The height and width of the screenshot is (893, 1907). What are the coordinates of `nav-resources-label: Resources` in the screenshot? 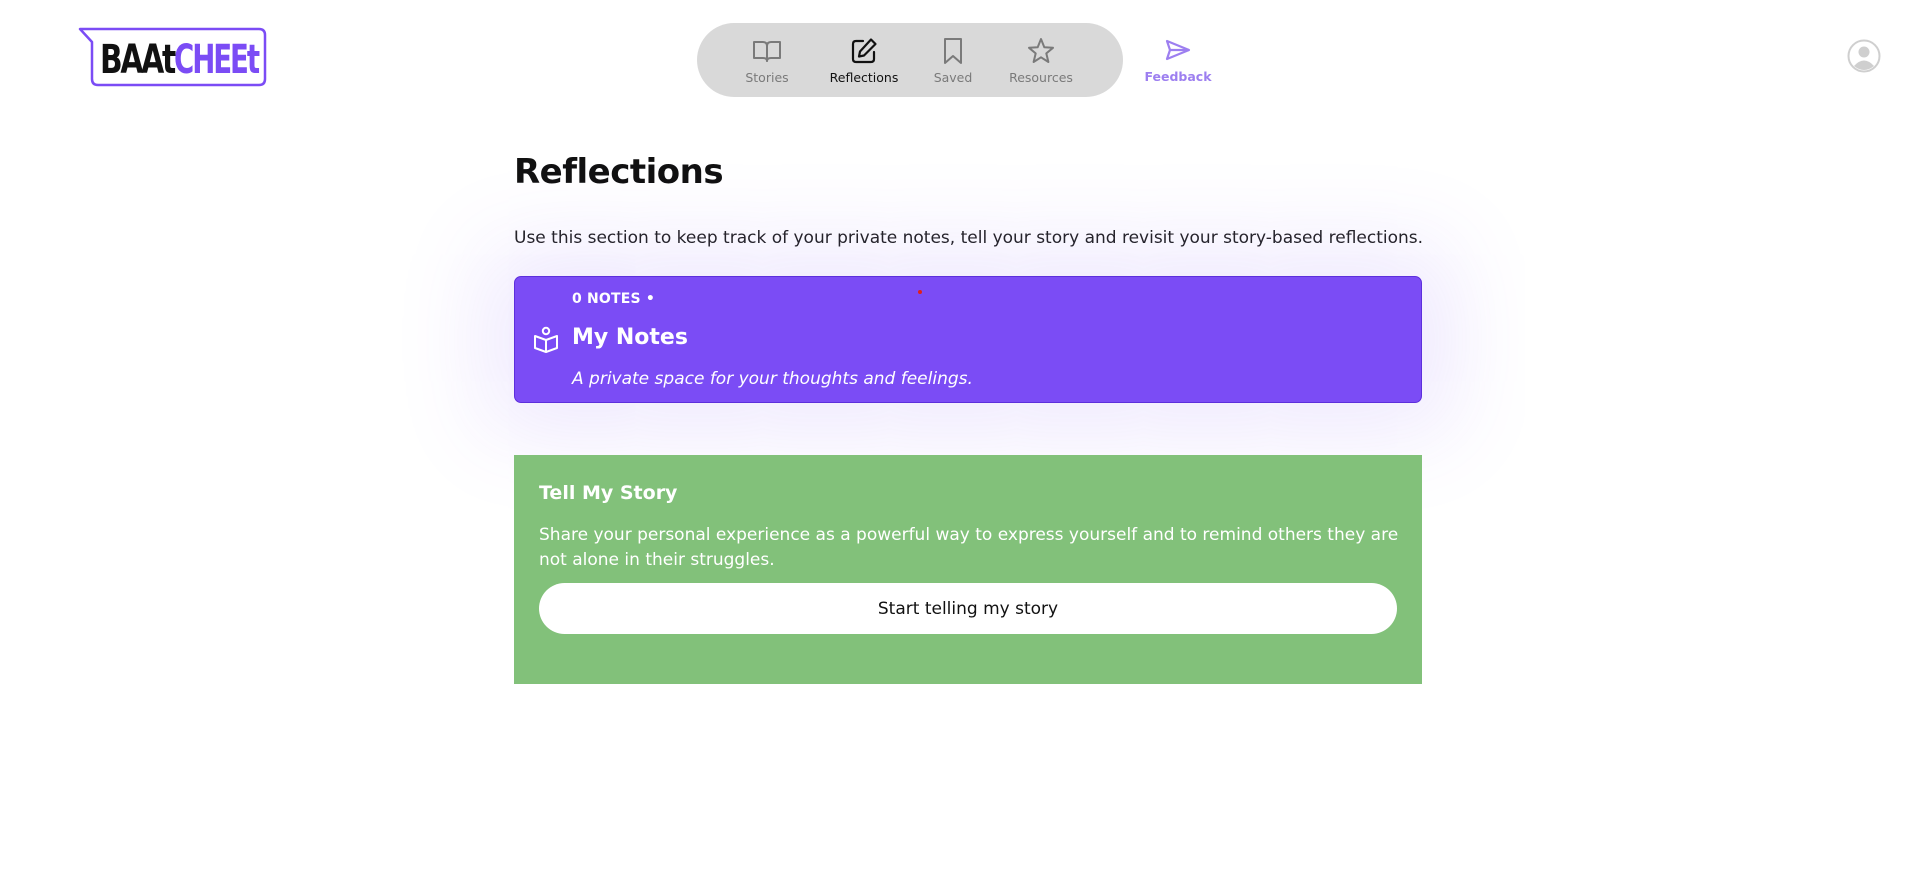 It's located at (1041, 77).